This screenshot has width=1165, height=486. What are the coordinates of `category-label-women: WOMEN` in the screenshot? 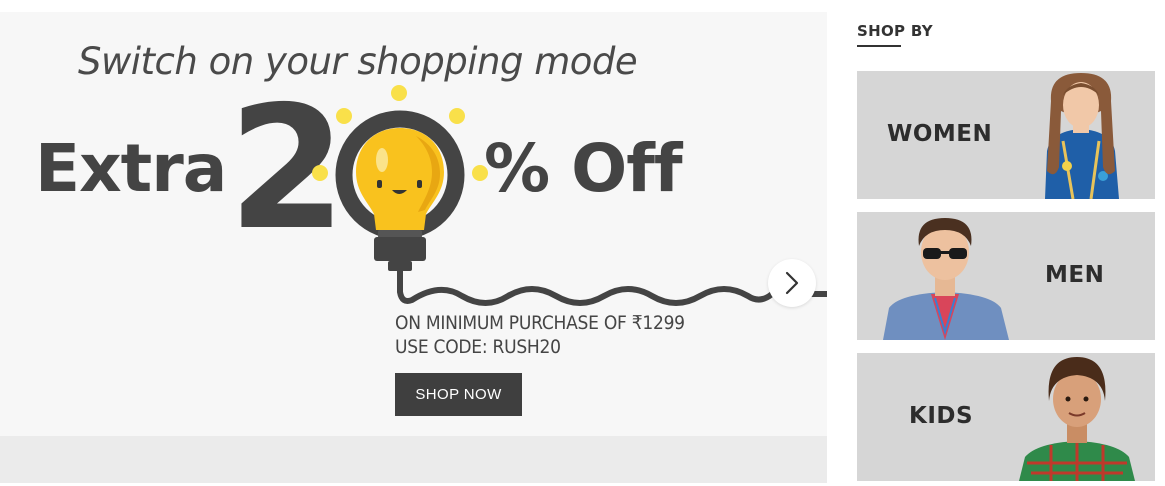 It's located at (940, 134).